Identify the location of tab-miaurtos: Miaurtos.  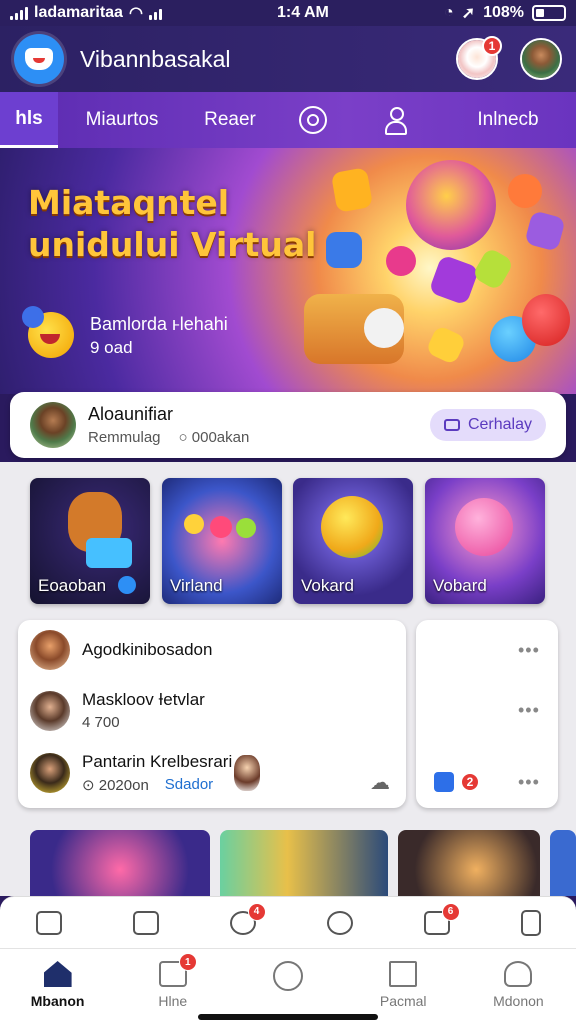
(122, 120).